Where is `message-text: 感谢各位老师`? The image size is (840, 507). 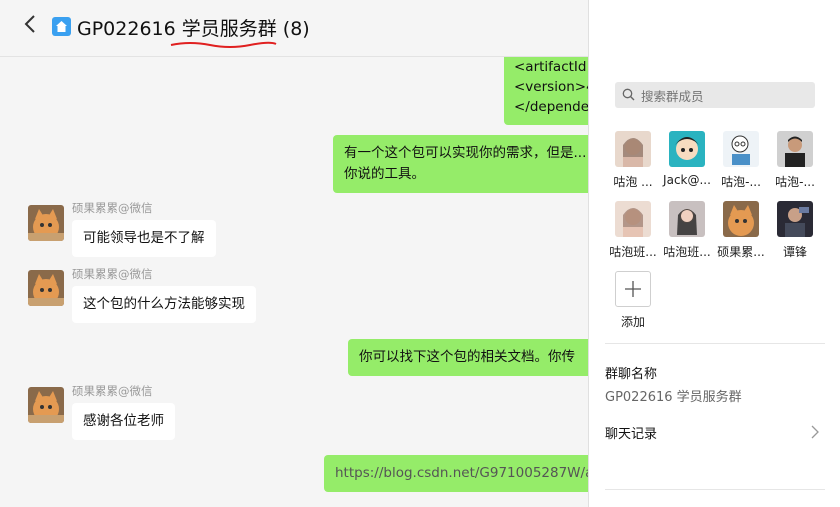
message-text: 感谢各位老师 is located at coordinates (123, 421).